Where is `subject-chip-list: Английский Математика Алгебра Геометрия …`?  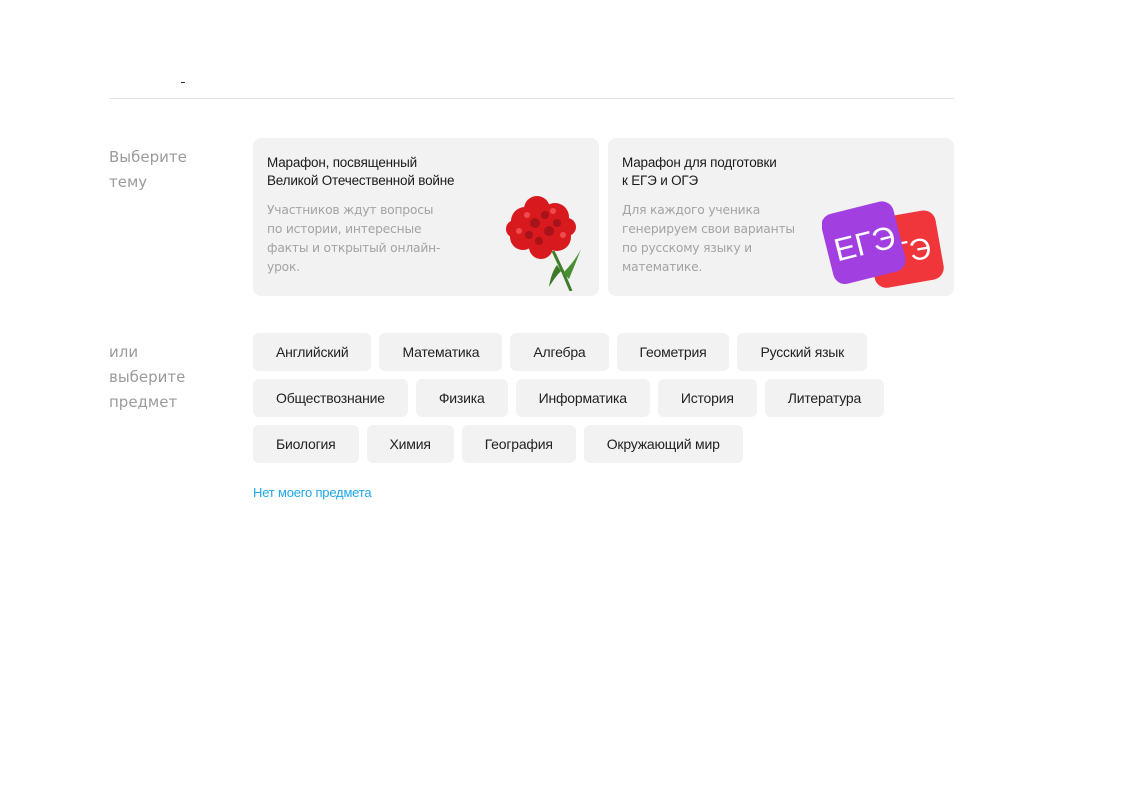 subject-chip-list: Английский Математика Алгебра Геометрия … is located at coordinates (593, 402).